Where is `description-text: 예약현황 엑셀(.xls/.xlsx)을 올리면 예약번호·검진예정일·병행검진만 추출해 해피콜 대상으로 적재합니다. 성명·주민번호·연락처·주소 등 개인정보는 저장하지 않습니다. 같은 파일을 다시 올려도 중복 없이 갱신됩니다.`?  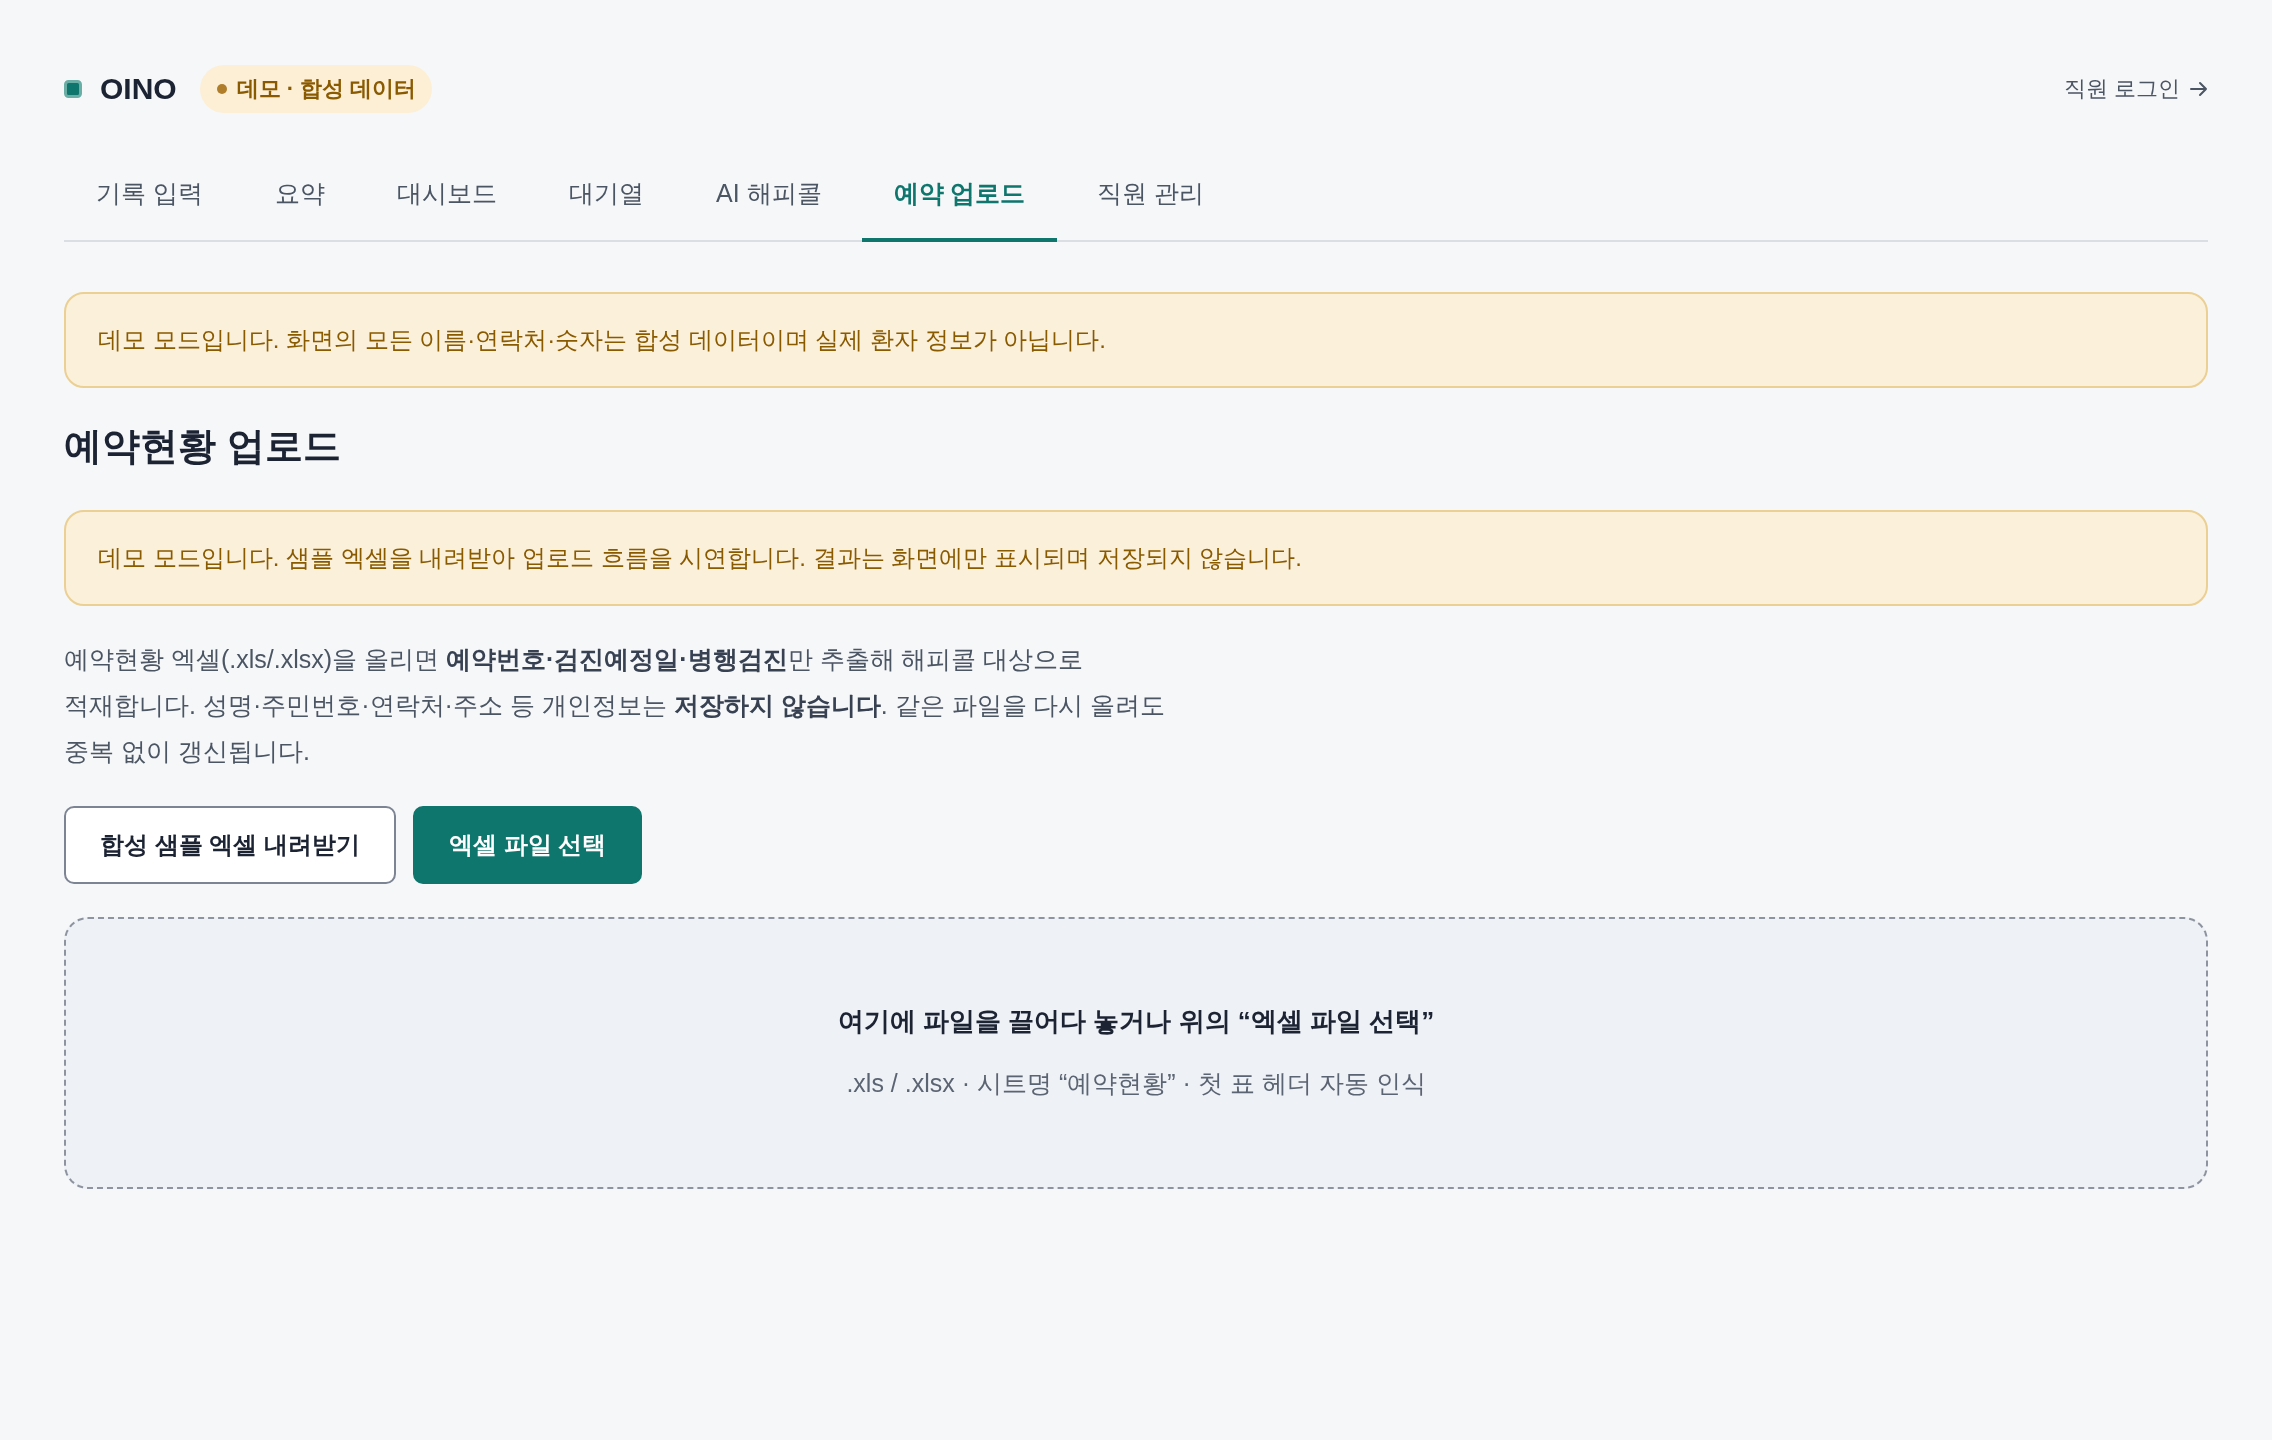
description-text: 예약현황 엑셀(.xls/.xlsx)을 올리면 예약번호·검진예정일·병행검진만 추출해 해피콜 대상으로 적재합니다. 성명·주민번호·연락처·주소 등 개인정보는 저장하지 않습니다. 같은 파일을 다시 올려도 중복 없이 갱신됩니다. is located at coordinates (615, 705).